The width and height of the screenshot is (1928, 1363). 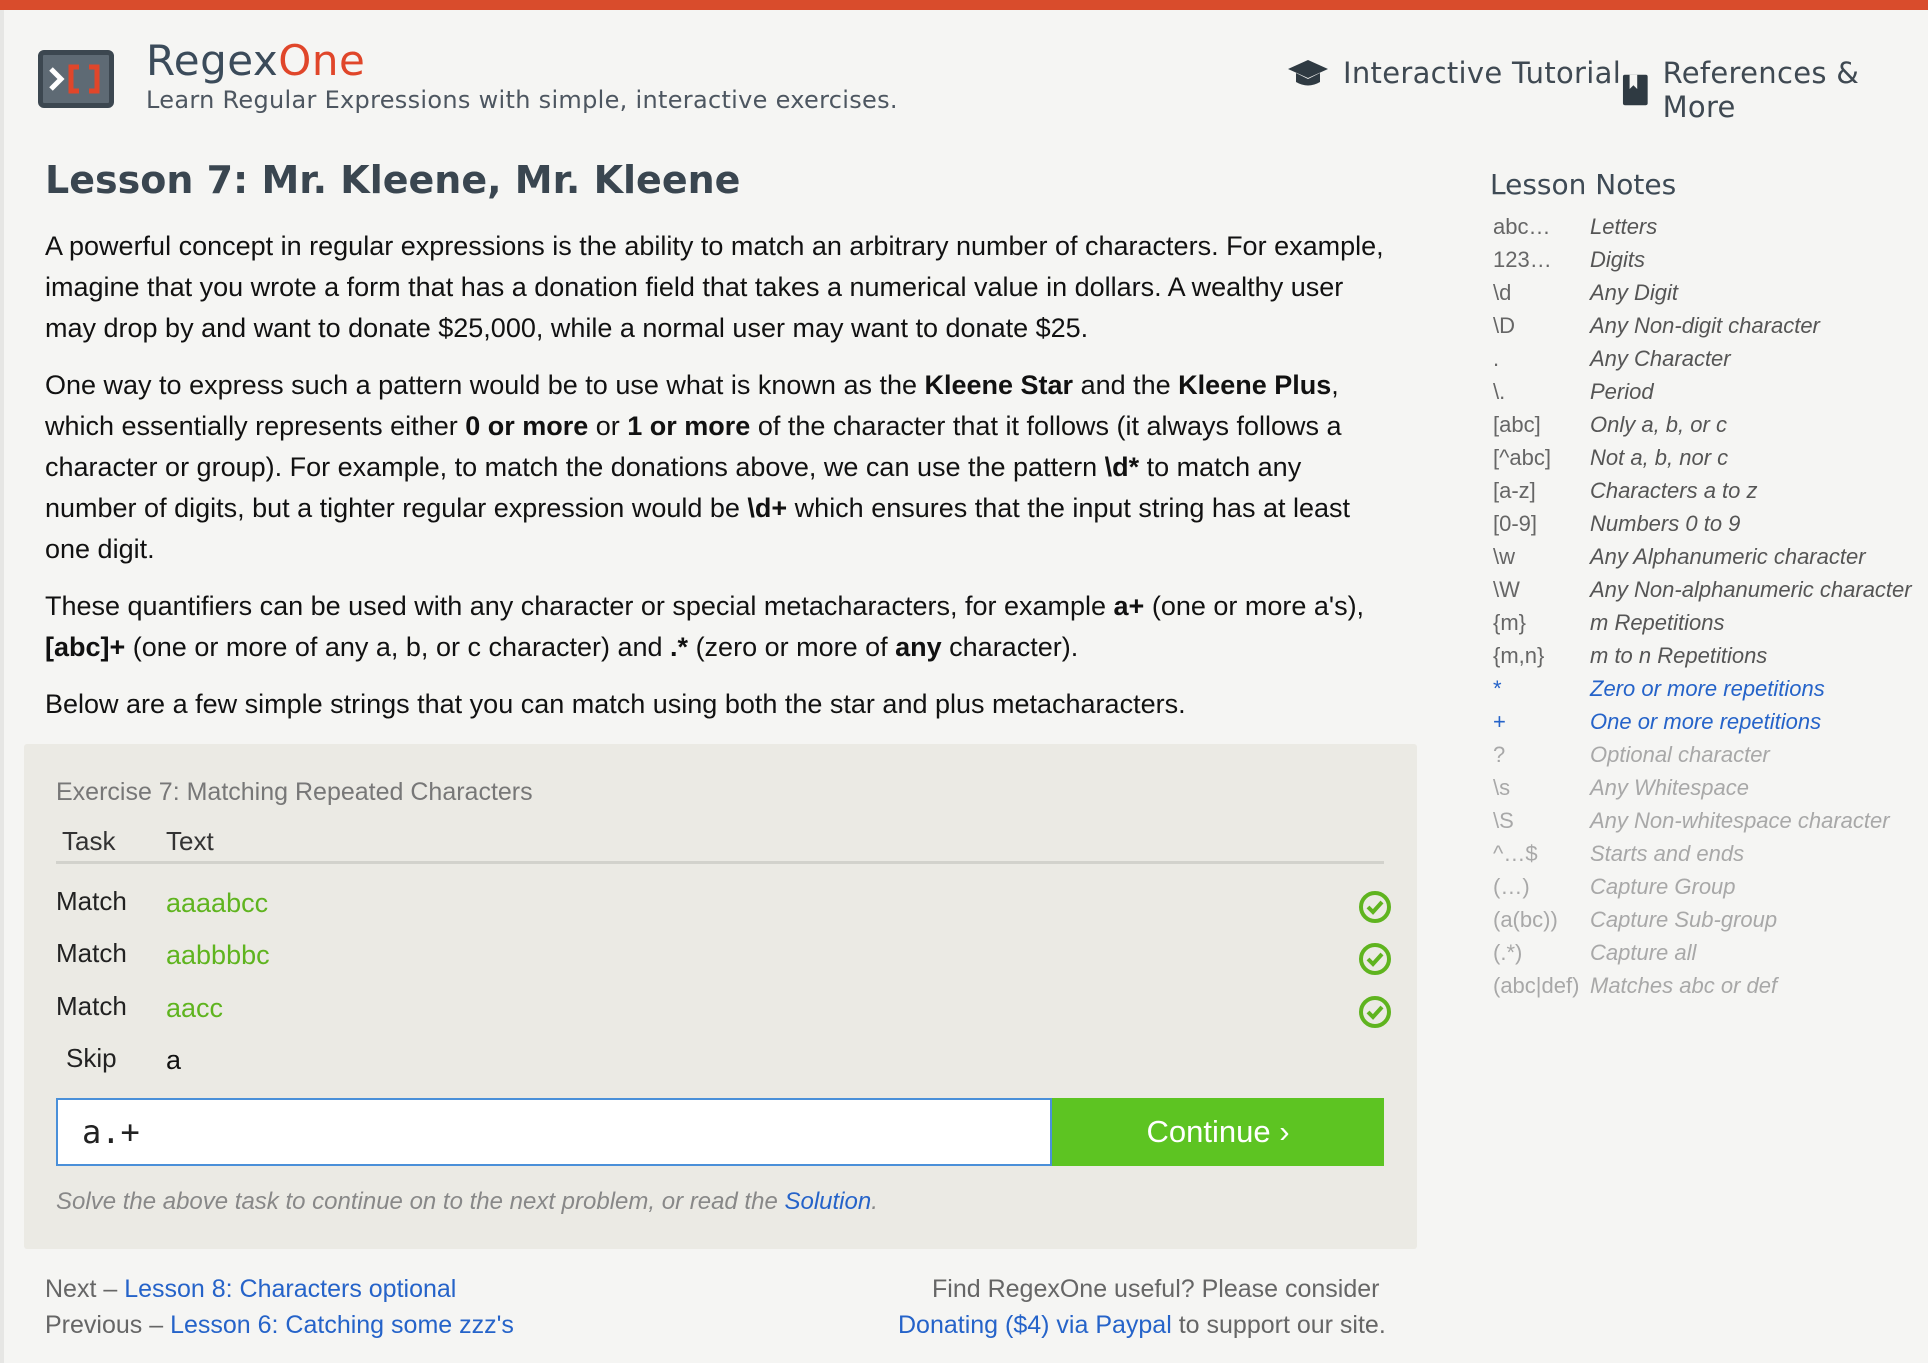 I want to click on note-item-locked: ^…$ Starts and ends, so click(x=1710, y=857).